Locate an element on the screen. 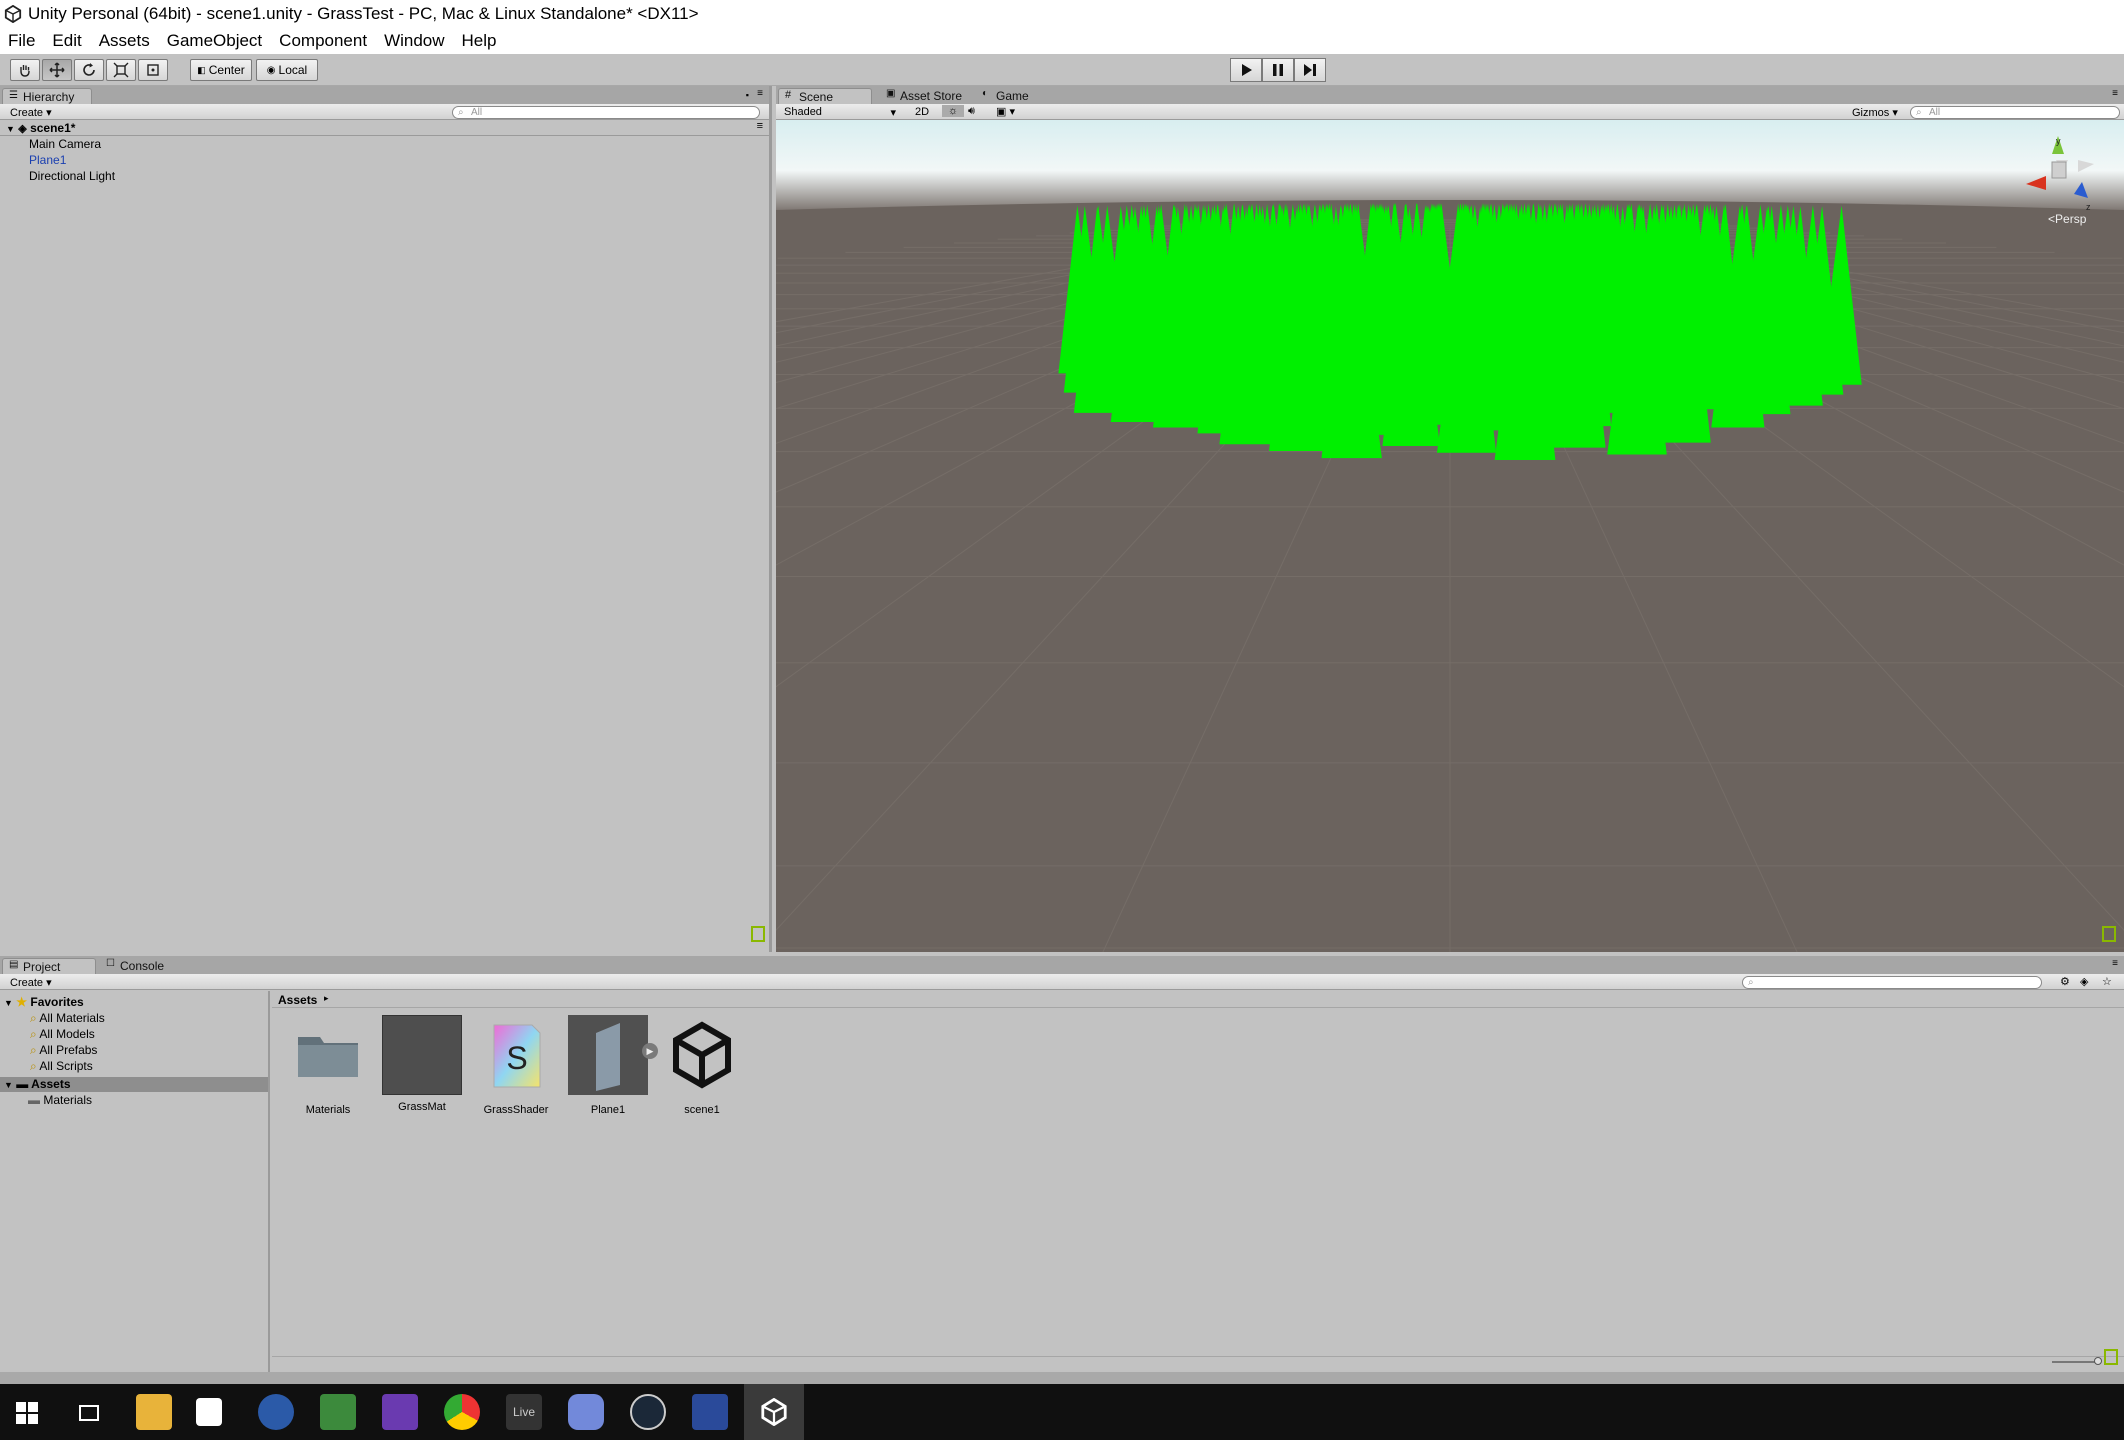 The width and height of the screenshot is (2124, 1440). filter-type-icon: ⚙ is located at coordinates (2065, 981).